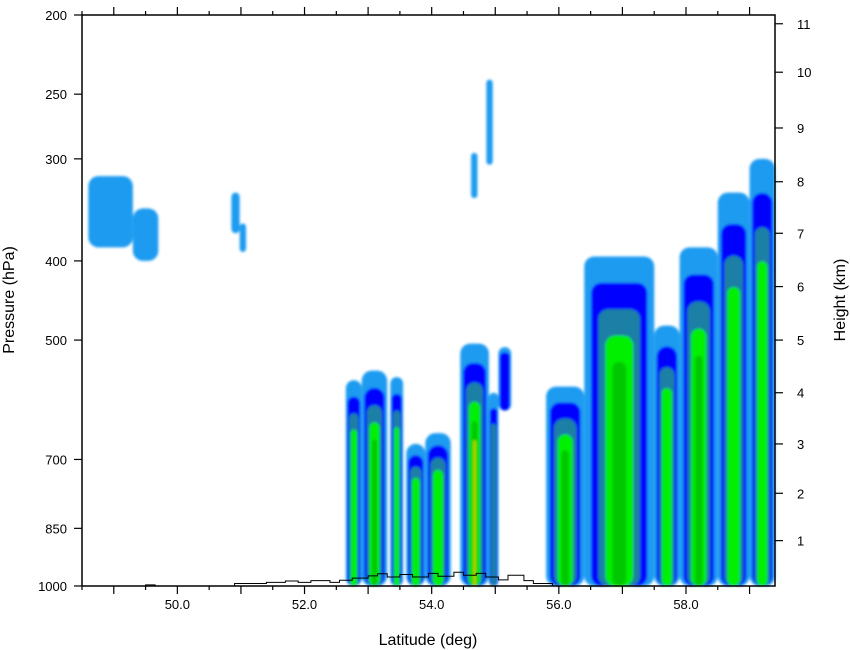  Describe the element at coordinates (800, 287) in the screenshot. I see `height-tick-label: 6` at that location.